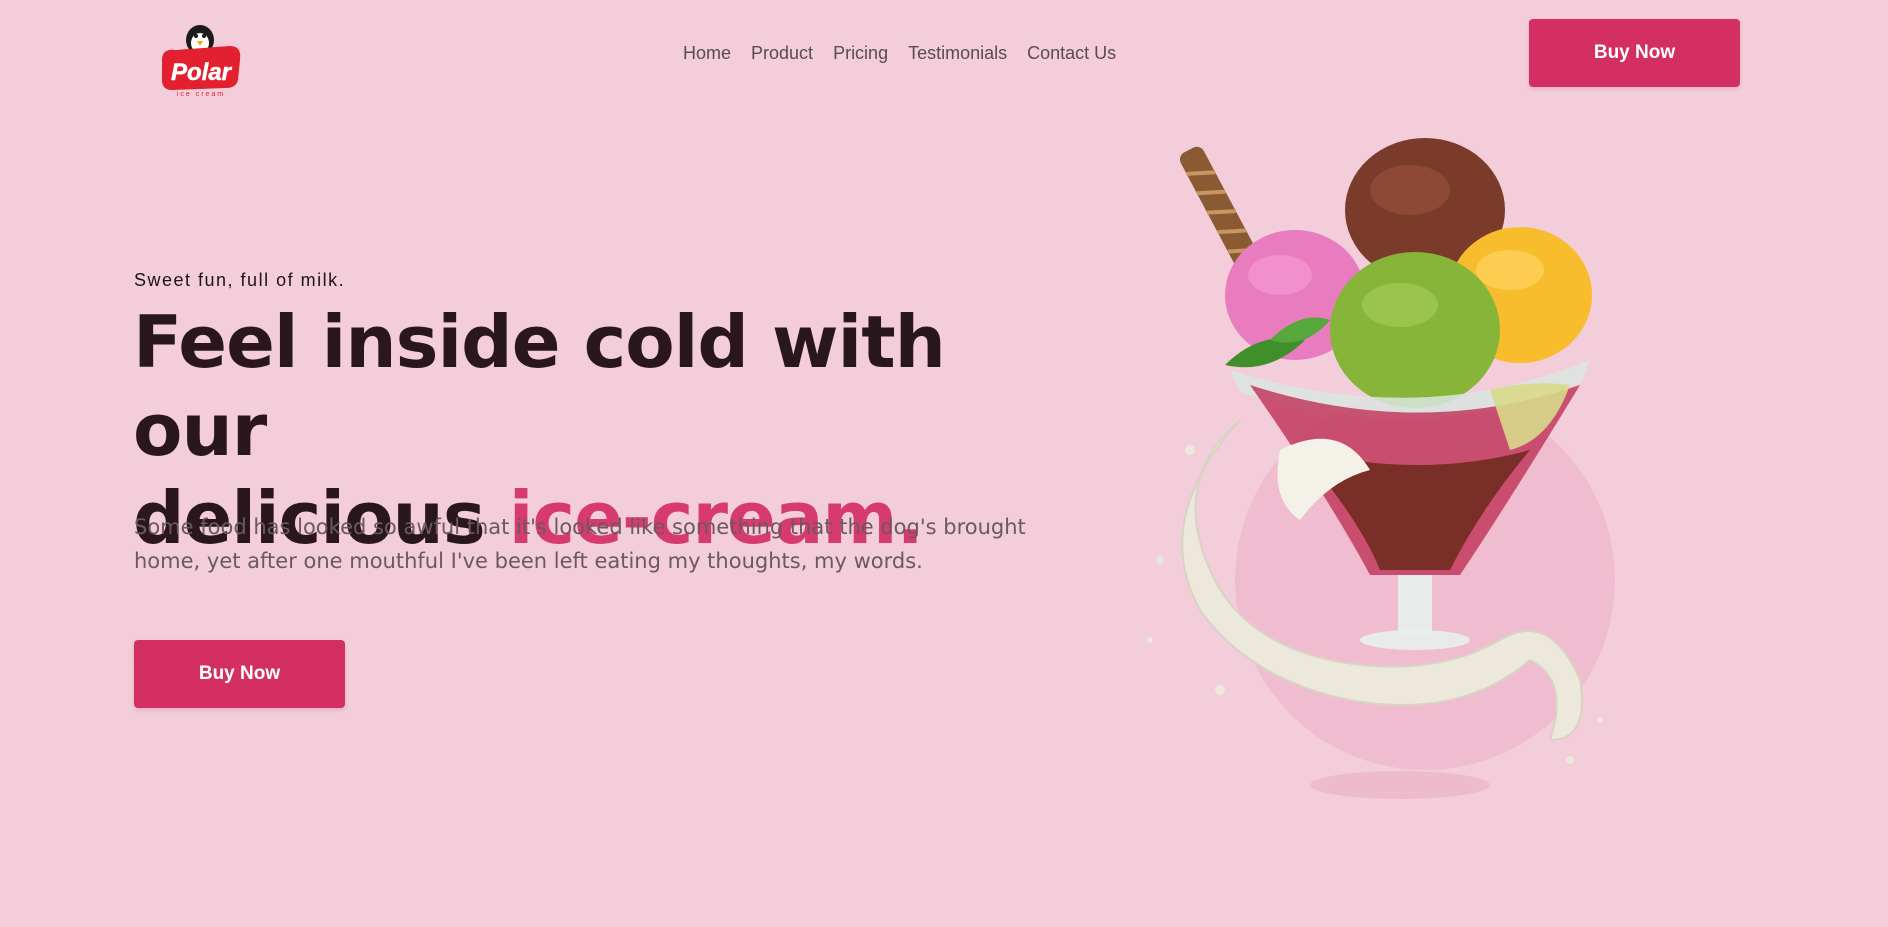  Describe the element at coordinates (1071, 53) in the screenshot. I see `nav-contact-us: Contact Us` at that location.